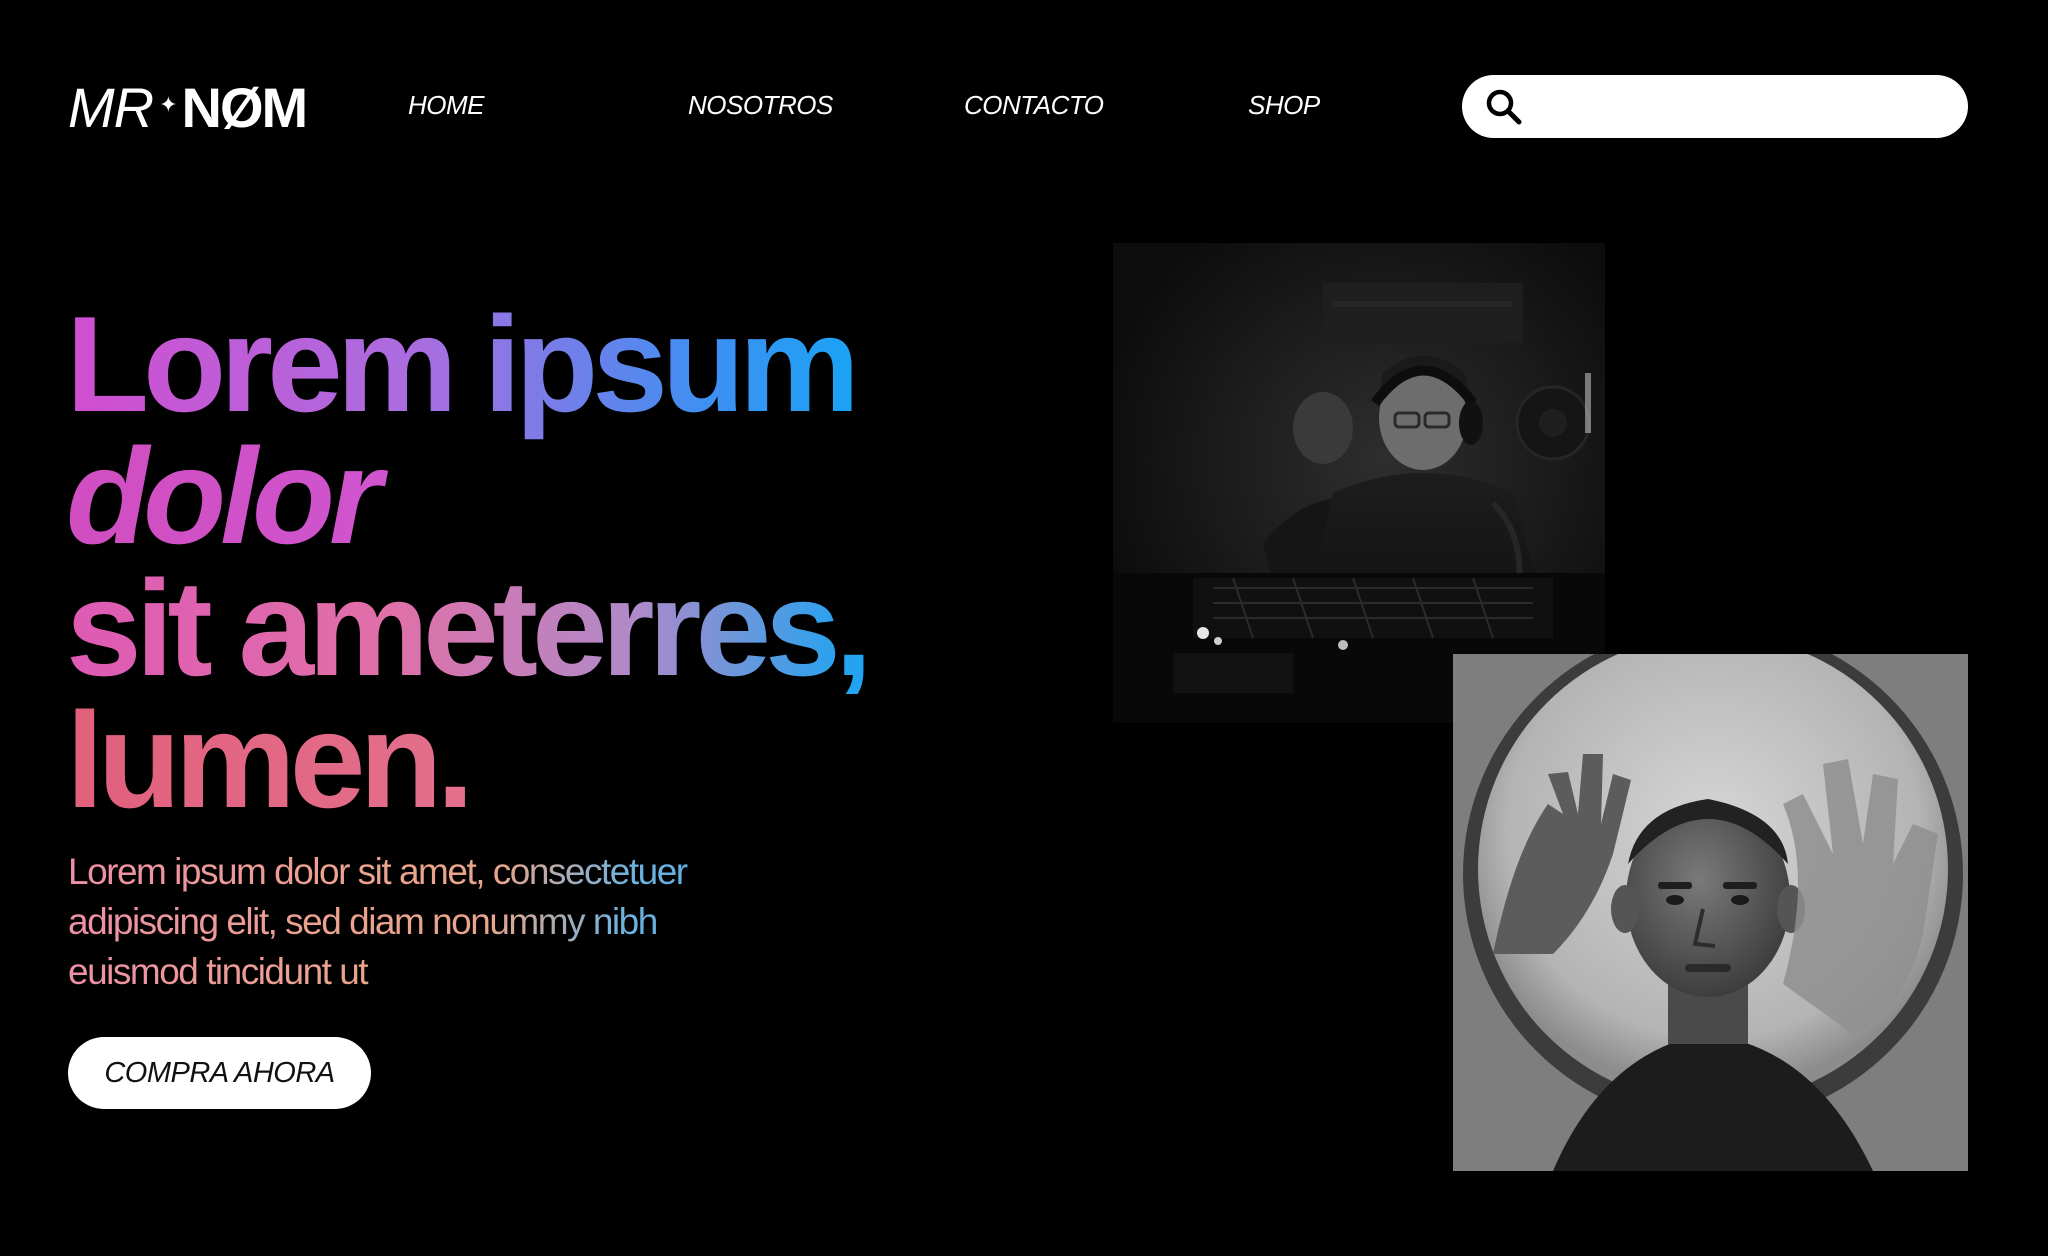 The image size is (2048, 1256). Describe the element at coordinates (1740, 106) in the screenshot. I see `search-input` at that location.